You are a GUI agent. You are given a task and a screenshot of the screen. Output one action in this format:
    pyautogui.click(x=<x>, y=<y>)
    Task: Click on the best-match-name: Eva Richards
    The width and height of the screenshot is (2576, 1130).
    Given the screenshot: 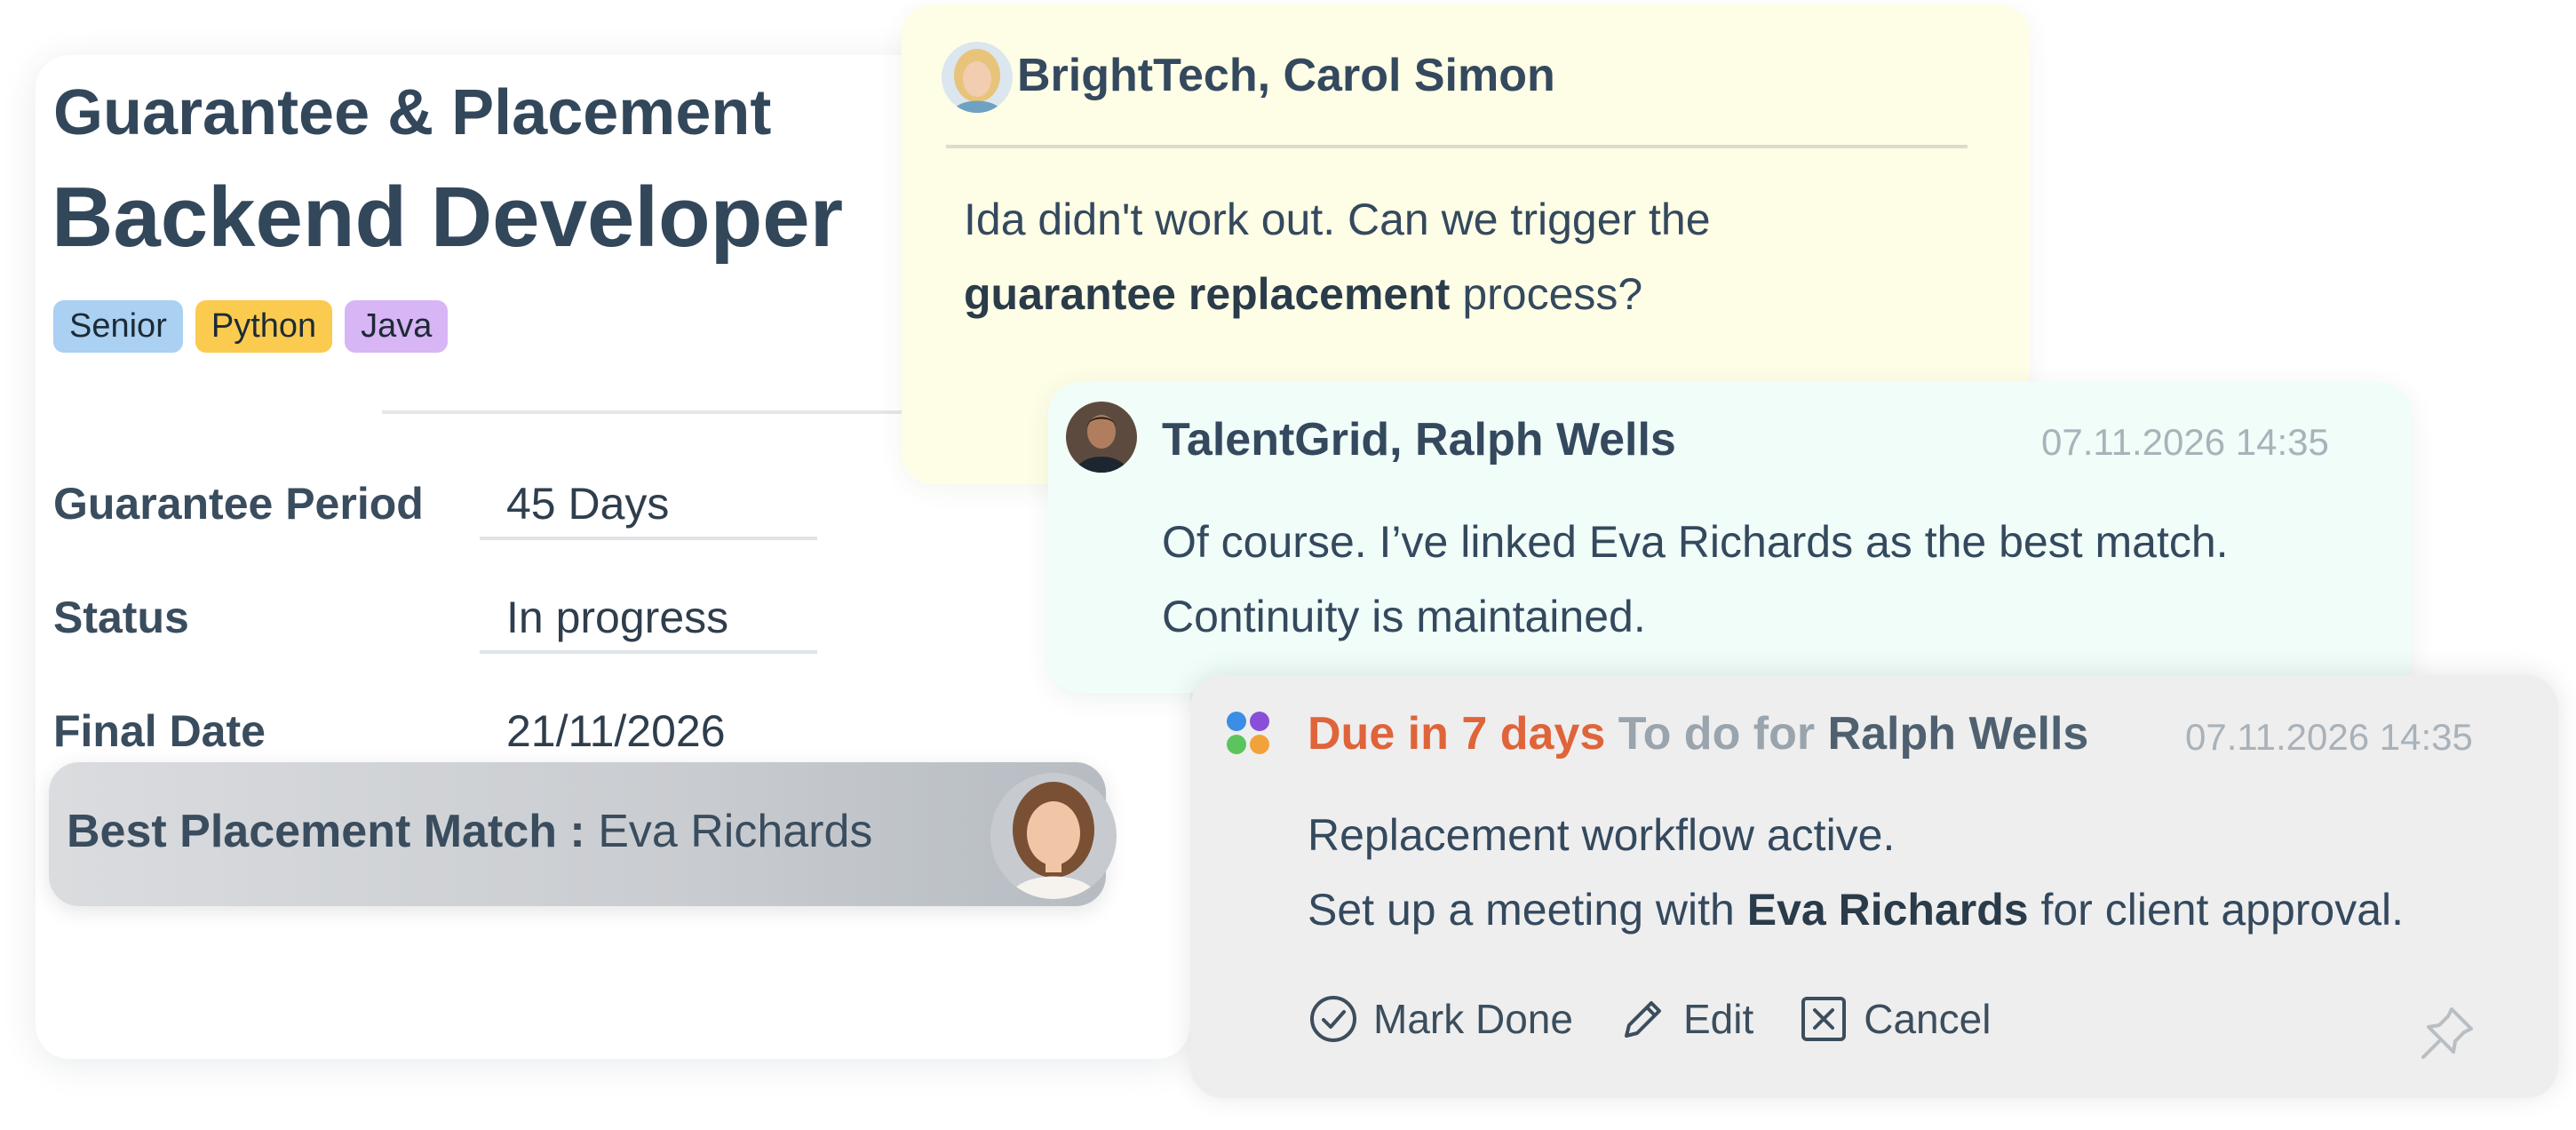 What is the action you would take?
    pyautogui.click(x=735, y=831)
    